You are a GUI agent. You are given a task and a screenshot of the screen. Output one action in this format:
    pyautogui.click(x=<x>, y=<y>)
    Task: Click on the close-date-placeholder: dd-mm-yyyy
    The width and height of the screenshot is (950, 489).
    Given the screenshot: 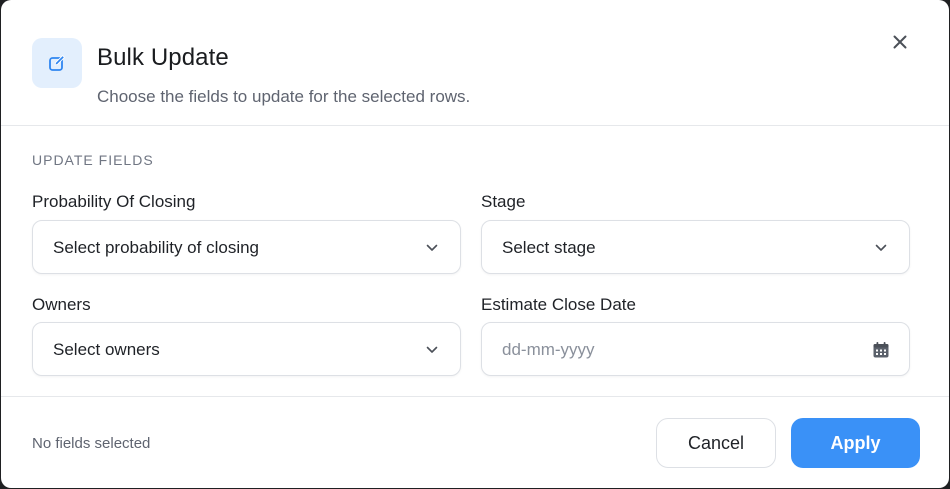 What is the action you would take?
    pyautogui.click(x=548, y=349)
    